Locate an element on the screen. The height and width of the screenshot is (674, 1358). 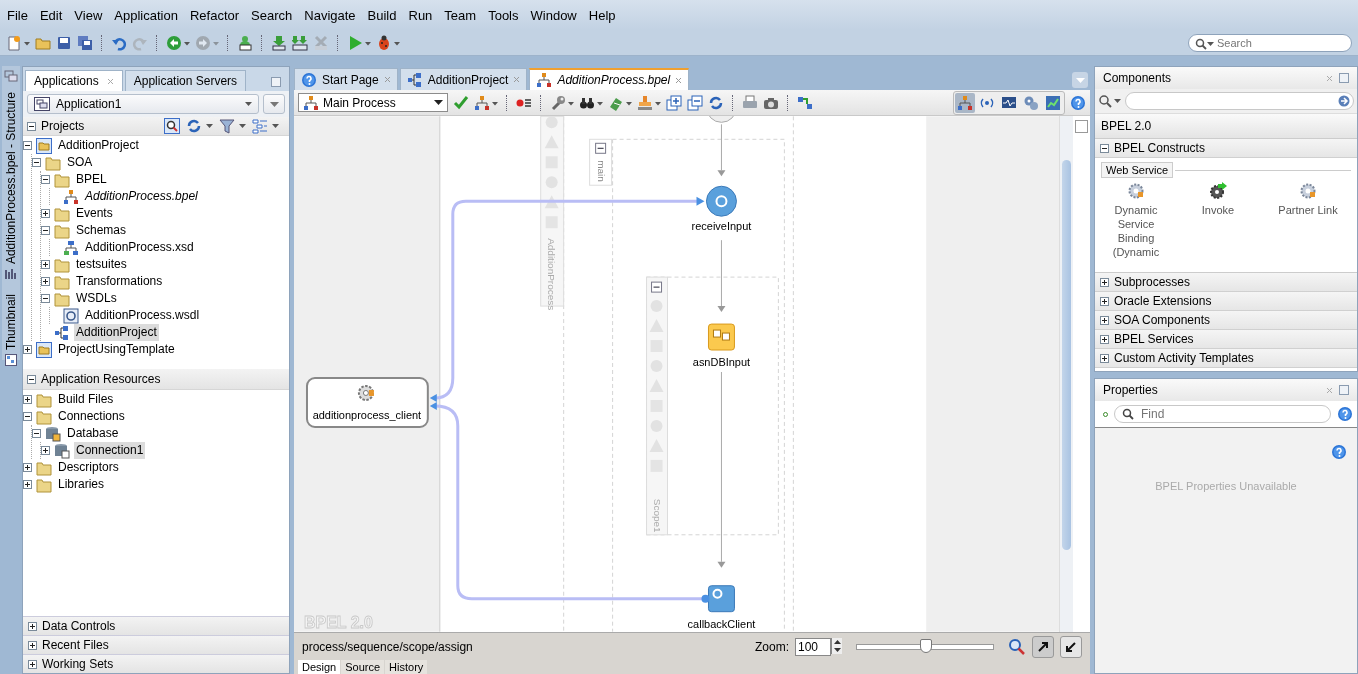
palette-section: Oracle Extensions is located at coordinates (1226, 301).